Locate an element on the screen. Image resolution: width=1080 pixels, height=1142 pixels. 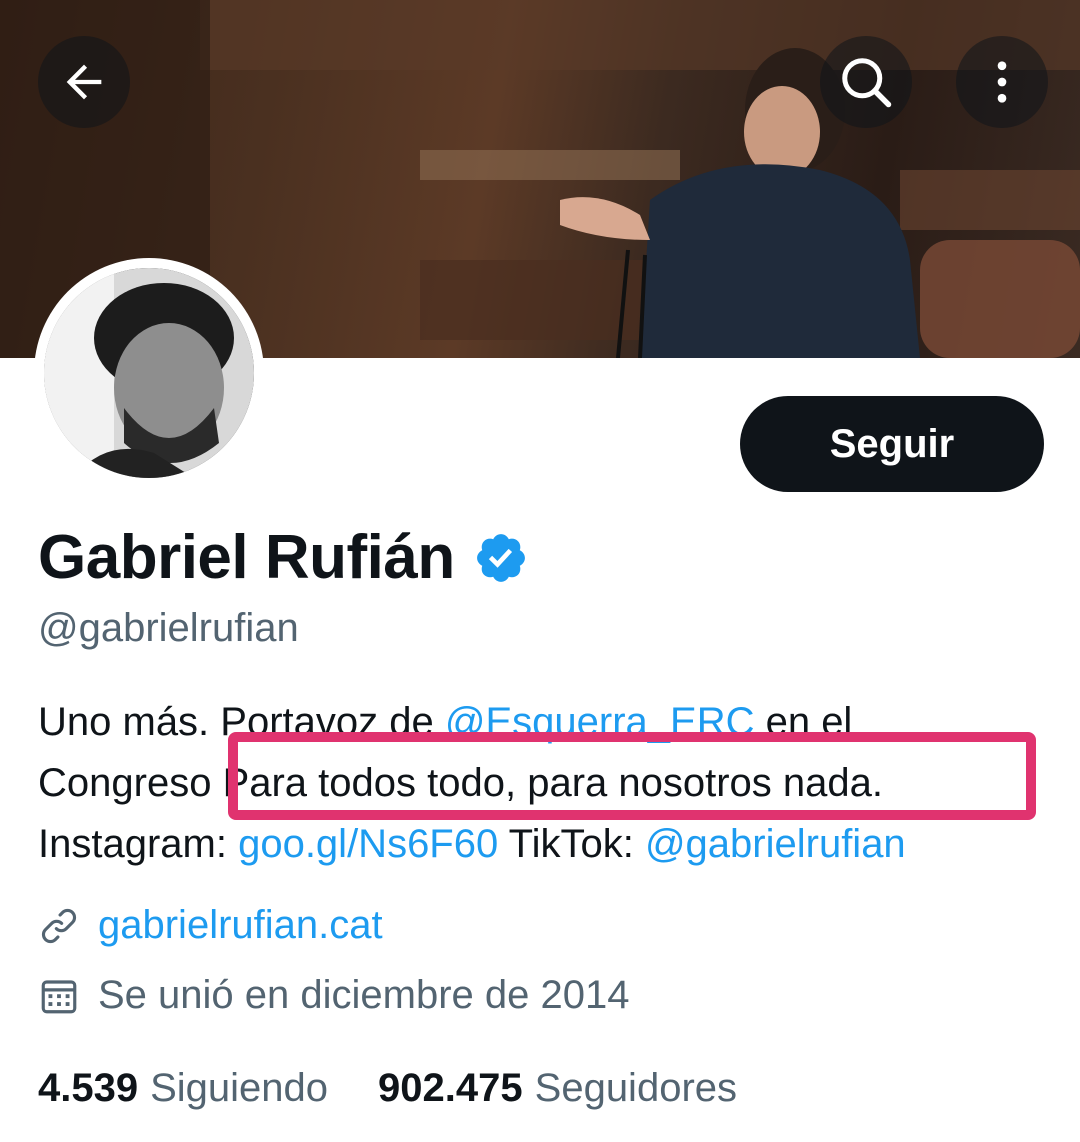
bio-tiktok-mention-link: @gabrielrufian is located at coordinates (775, 844).